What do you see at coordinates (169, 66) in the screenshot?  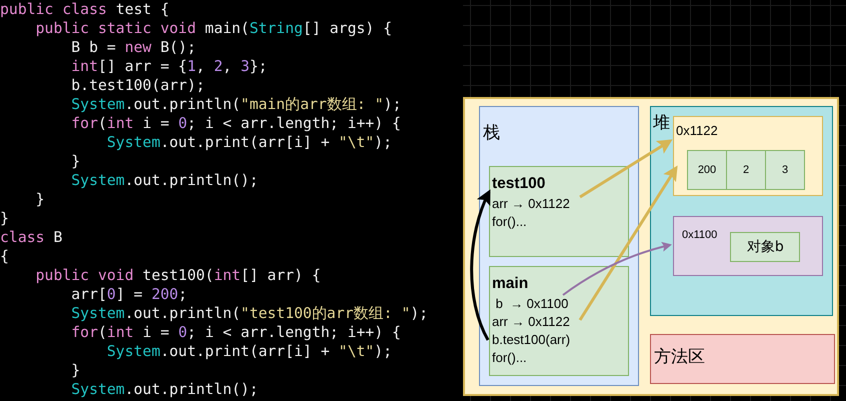 I see `code-line: int[] arr = {1, 2, 3};` at bounding box center [169, 66].